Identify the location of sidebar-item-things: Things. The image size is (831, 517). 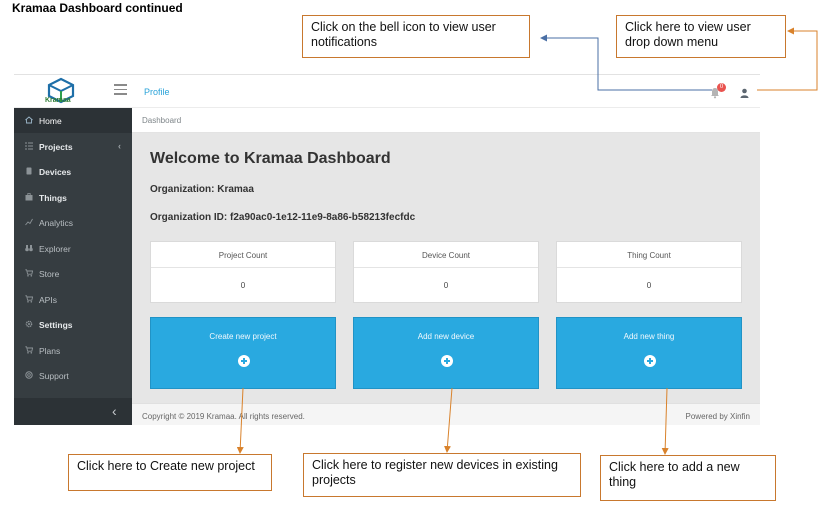
(73, 197).